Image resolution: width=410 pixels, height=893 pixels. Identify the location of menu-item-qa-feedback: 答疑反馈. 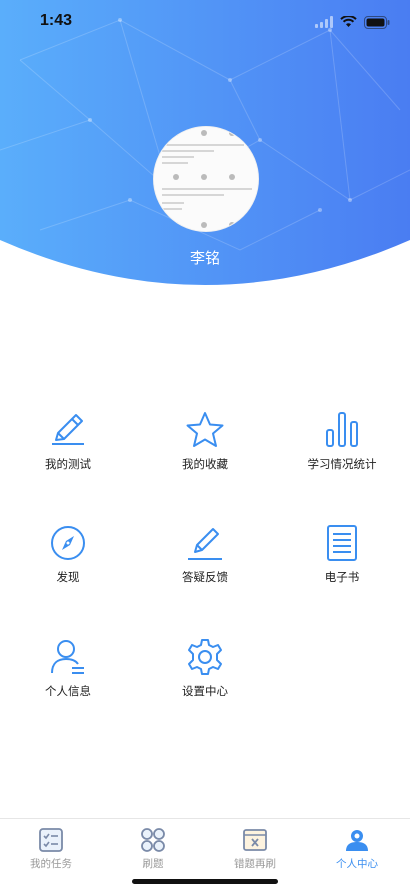
(205, 558).